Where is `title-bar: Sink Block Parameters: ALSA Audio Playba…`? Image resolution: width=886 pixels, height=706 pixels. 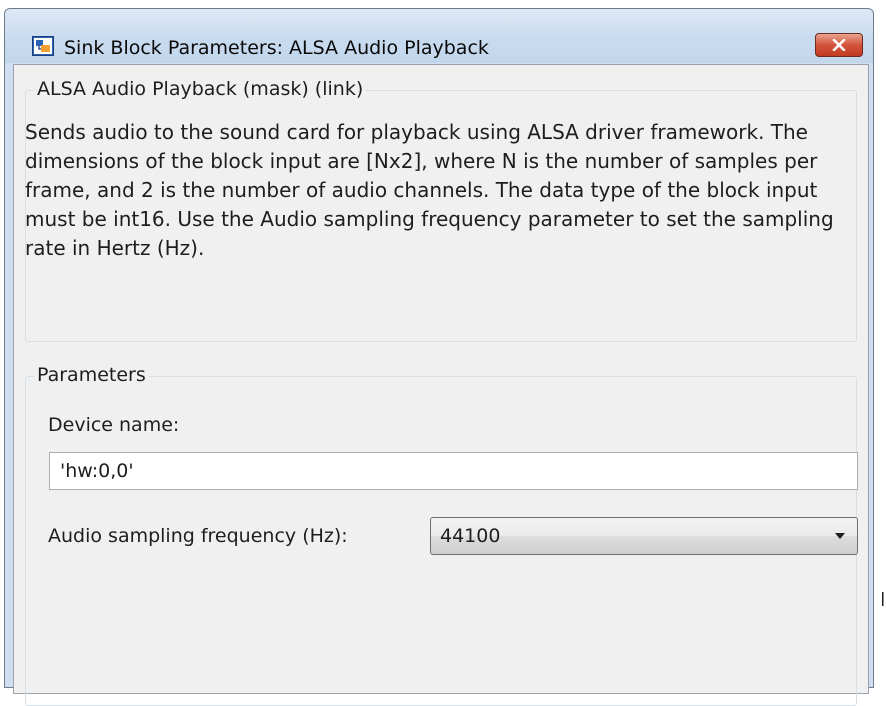
title-bar: Sink Block Parameters: ALSA Audio Playba… is located at coordinates (439, 36).